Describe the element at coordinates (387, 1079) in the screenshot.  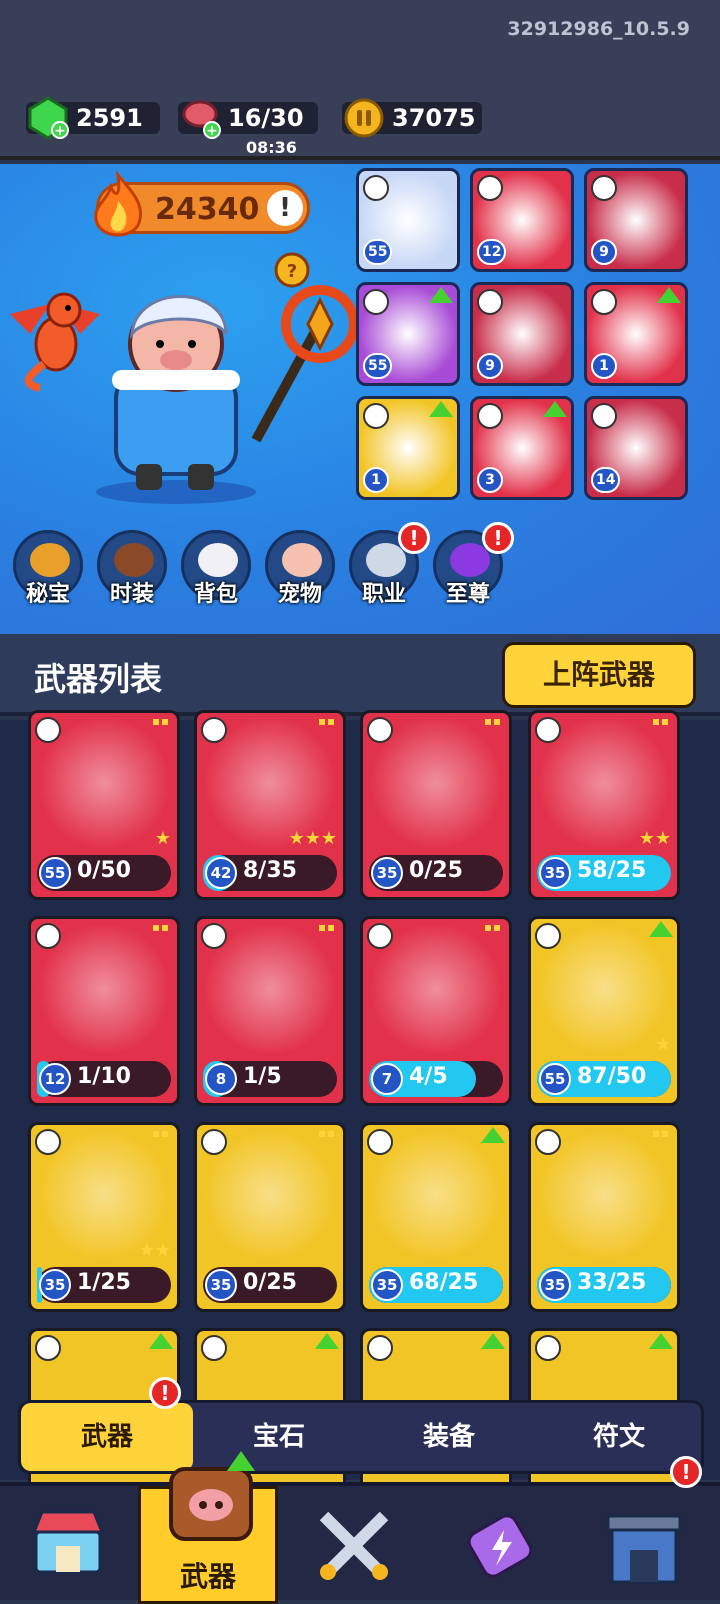
I see `weapon-level: 7` at that location.